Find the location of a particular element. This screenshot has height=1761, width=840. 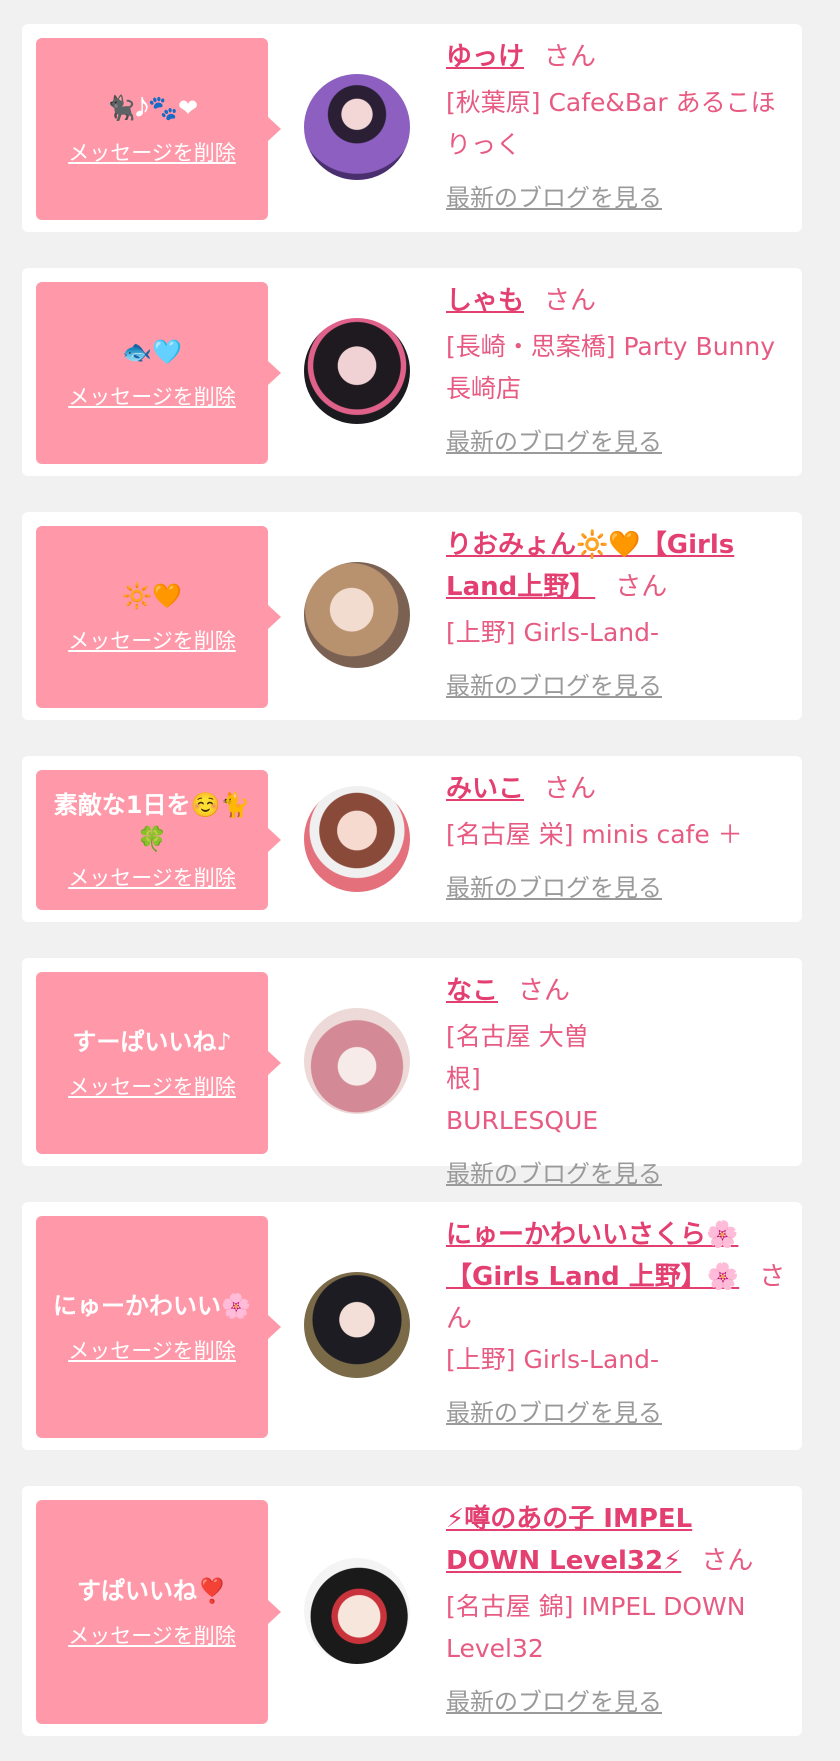

shop-name: [名古屋 大曽根] BURLESQUE is located at coordinates (522, 1078).